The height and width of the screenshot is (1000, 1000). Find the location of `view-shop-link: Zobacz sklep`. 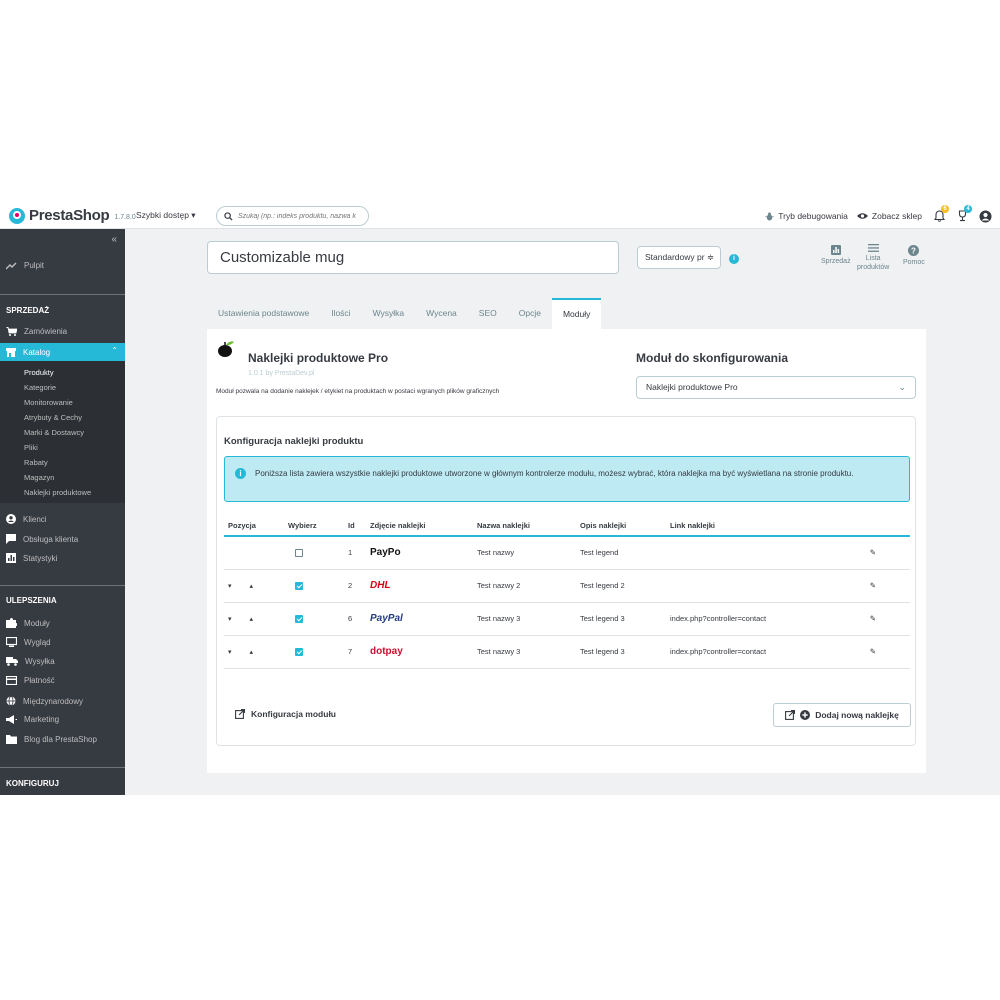

view-shop-link: Zobacz sklep is located at coordinates (889, 216).